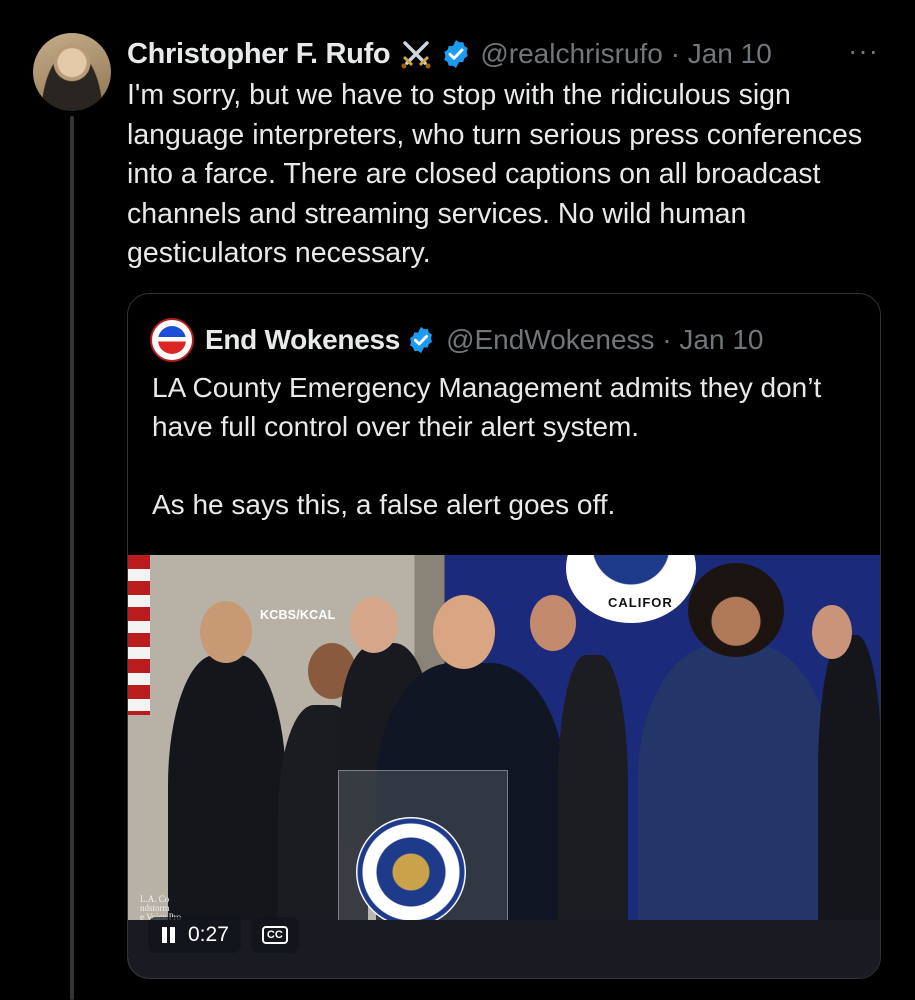  I want to click on author-avatar, so click(72, 72).